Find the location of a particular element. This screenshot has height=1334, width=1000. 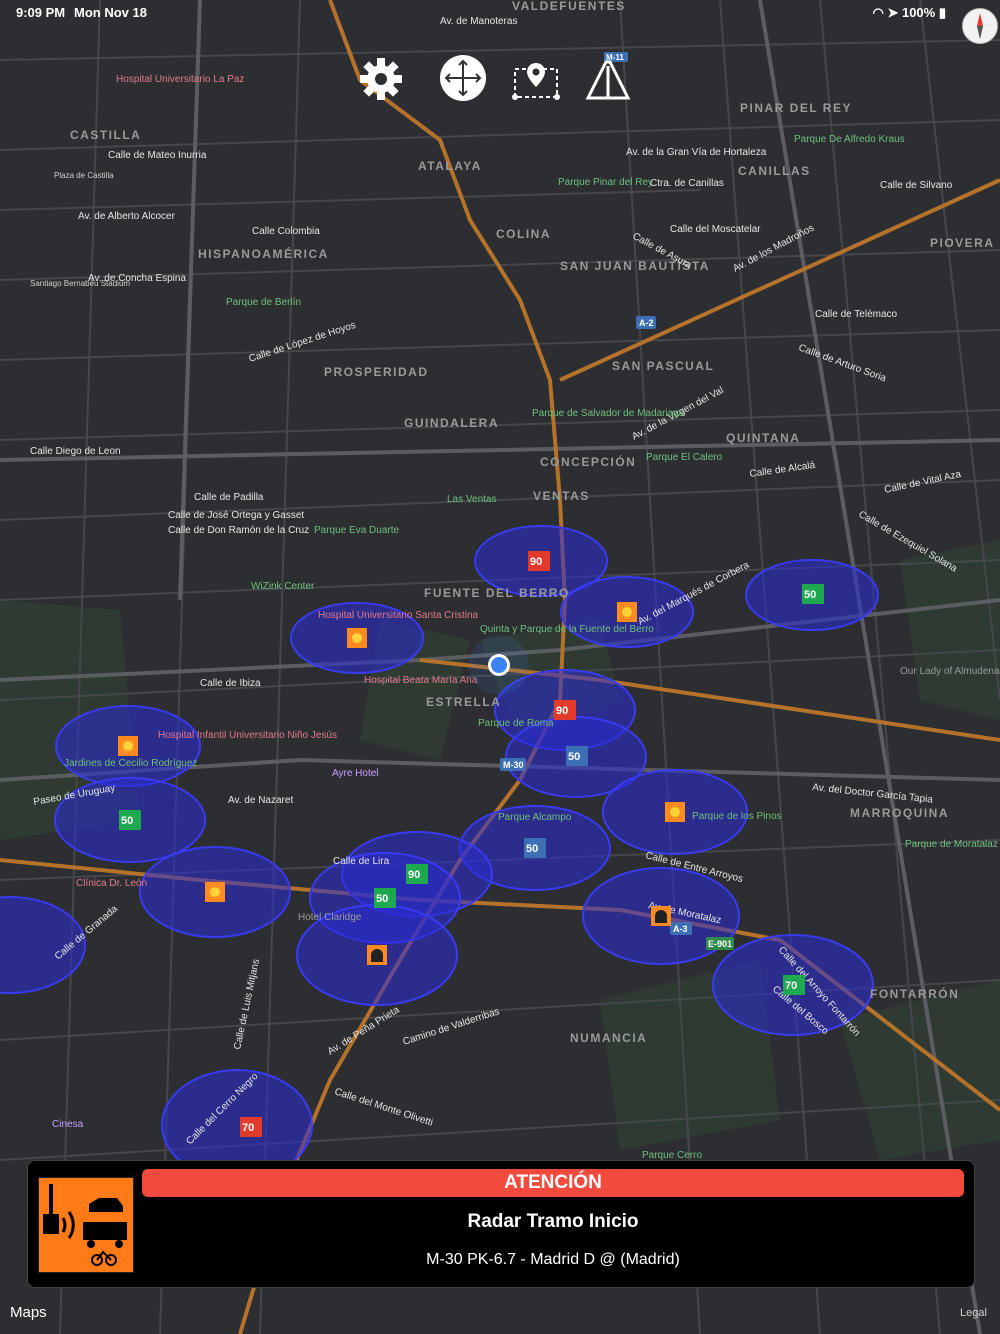

route-pin-icon is located at coordinates (536, 81).